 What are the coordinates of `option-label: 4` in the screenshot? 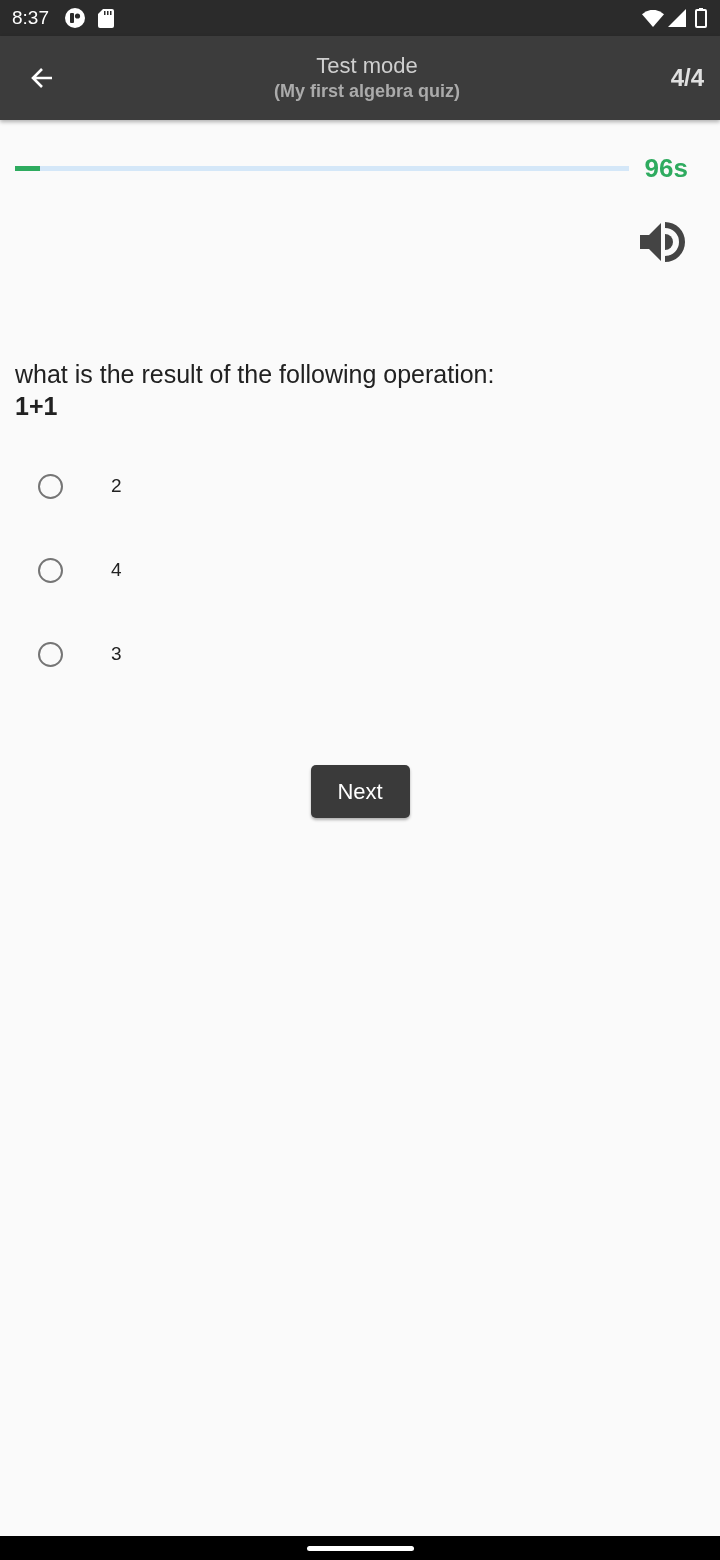 It's located at (116, 570).